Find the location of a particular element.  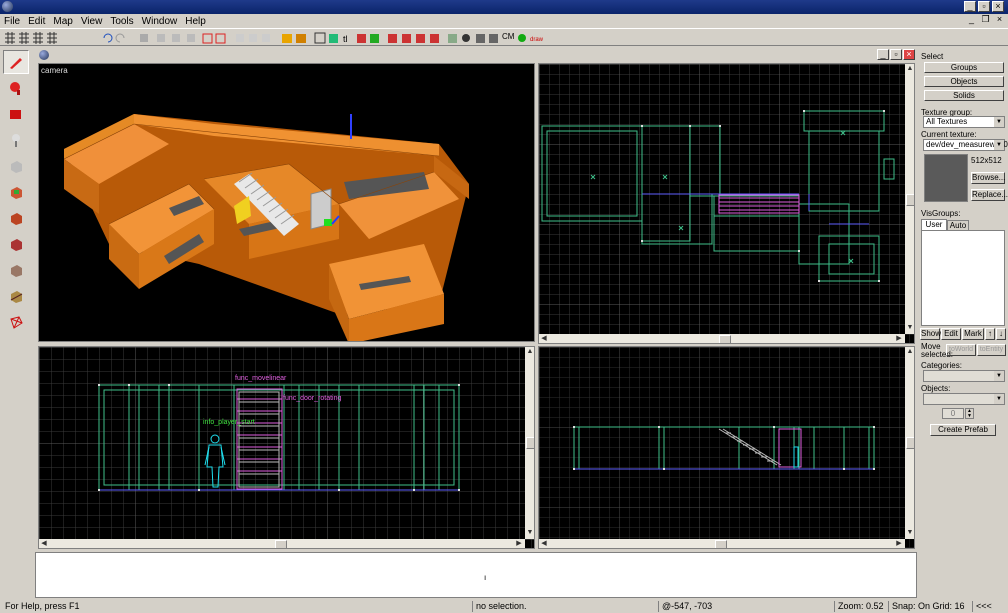

side-view-hscroll: ◀ ▶ is located at coordinates (722, 543).